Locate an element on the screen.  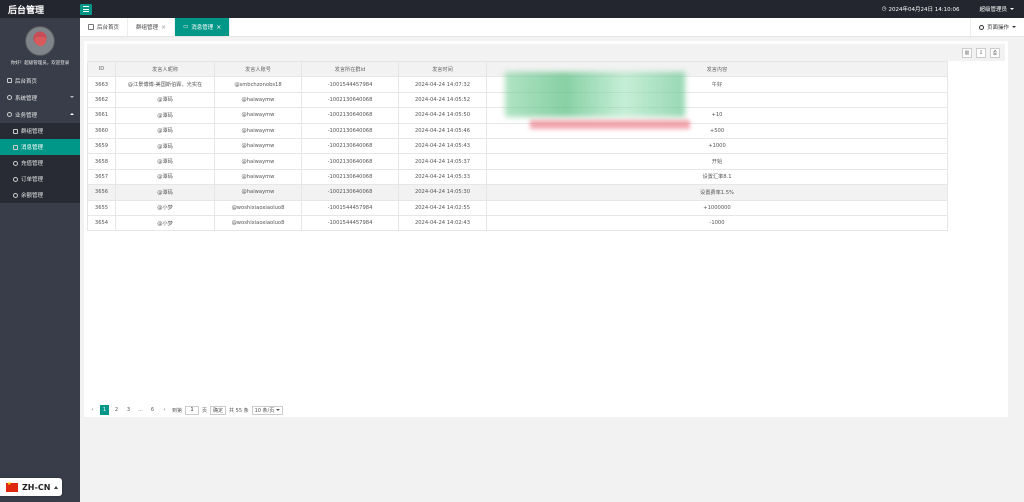
table-cell: +1000000 is located at coordinates (717, 207).